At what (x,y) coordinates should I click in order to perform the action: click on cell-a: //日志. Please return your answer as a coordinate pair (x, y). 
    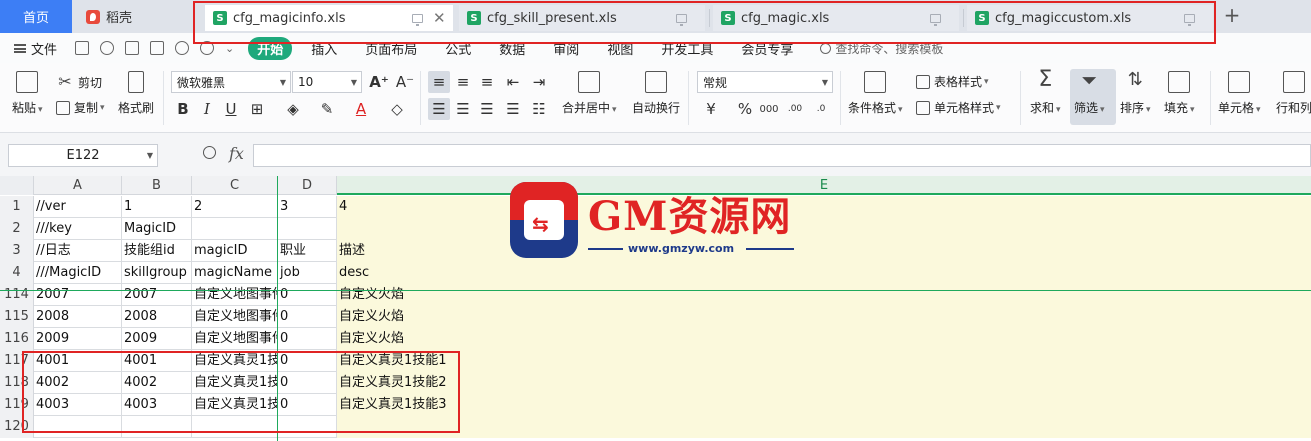
    Looking at the image, I should click on (78, 251).